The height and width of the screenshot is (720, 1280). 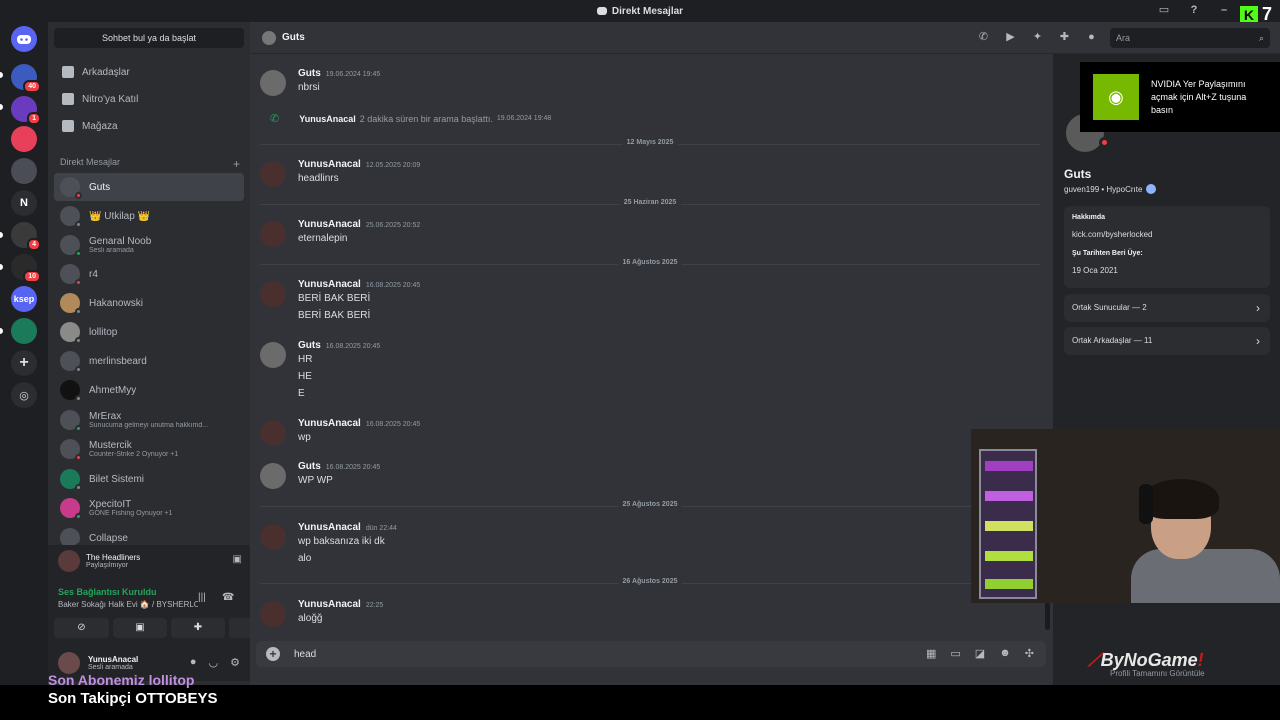 What do you see at coordinates (1109, 307) in the screenshot?
I see `mutual-servers-label: Ortak Sunucular — 2` at bounding box center [1109, 307].